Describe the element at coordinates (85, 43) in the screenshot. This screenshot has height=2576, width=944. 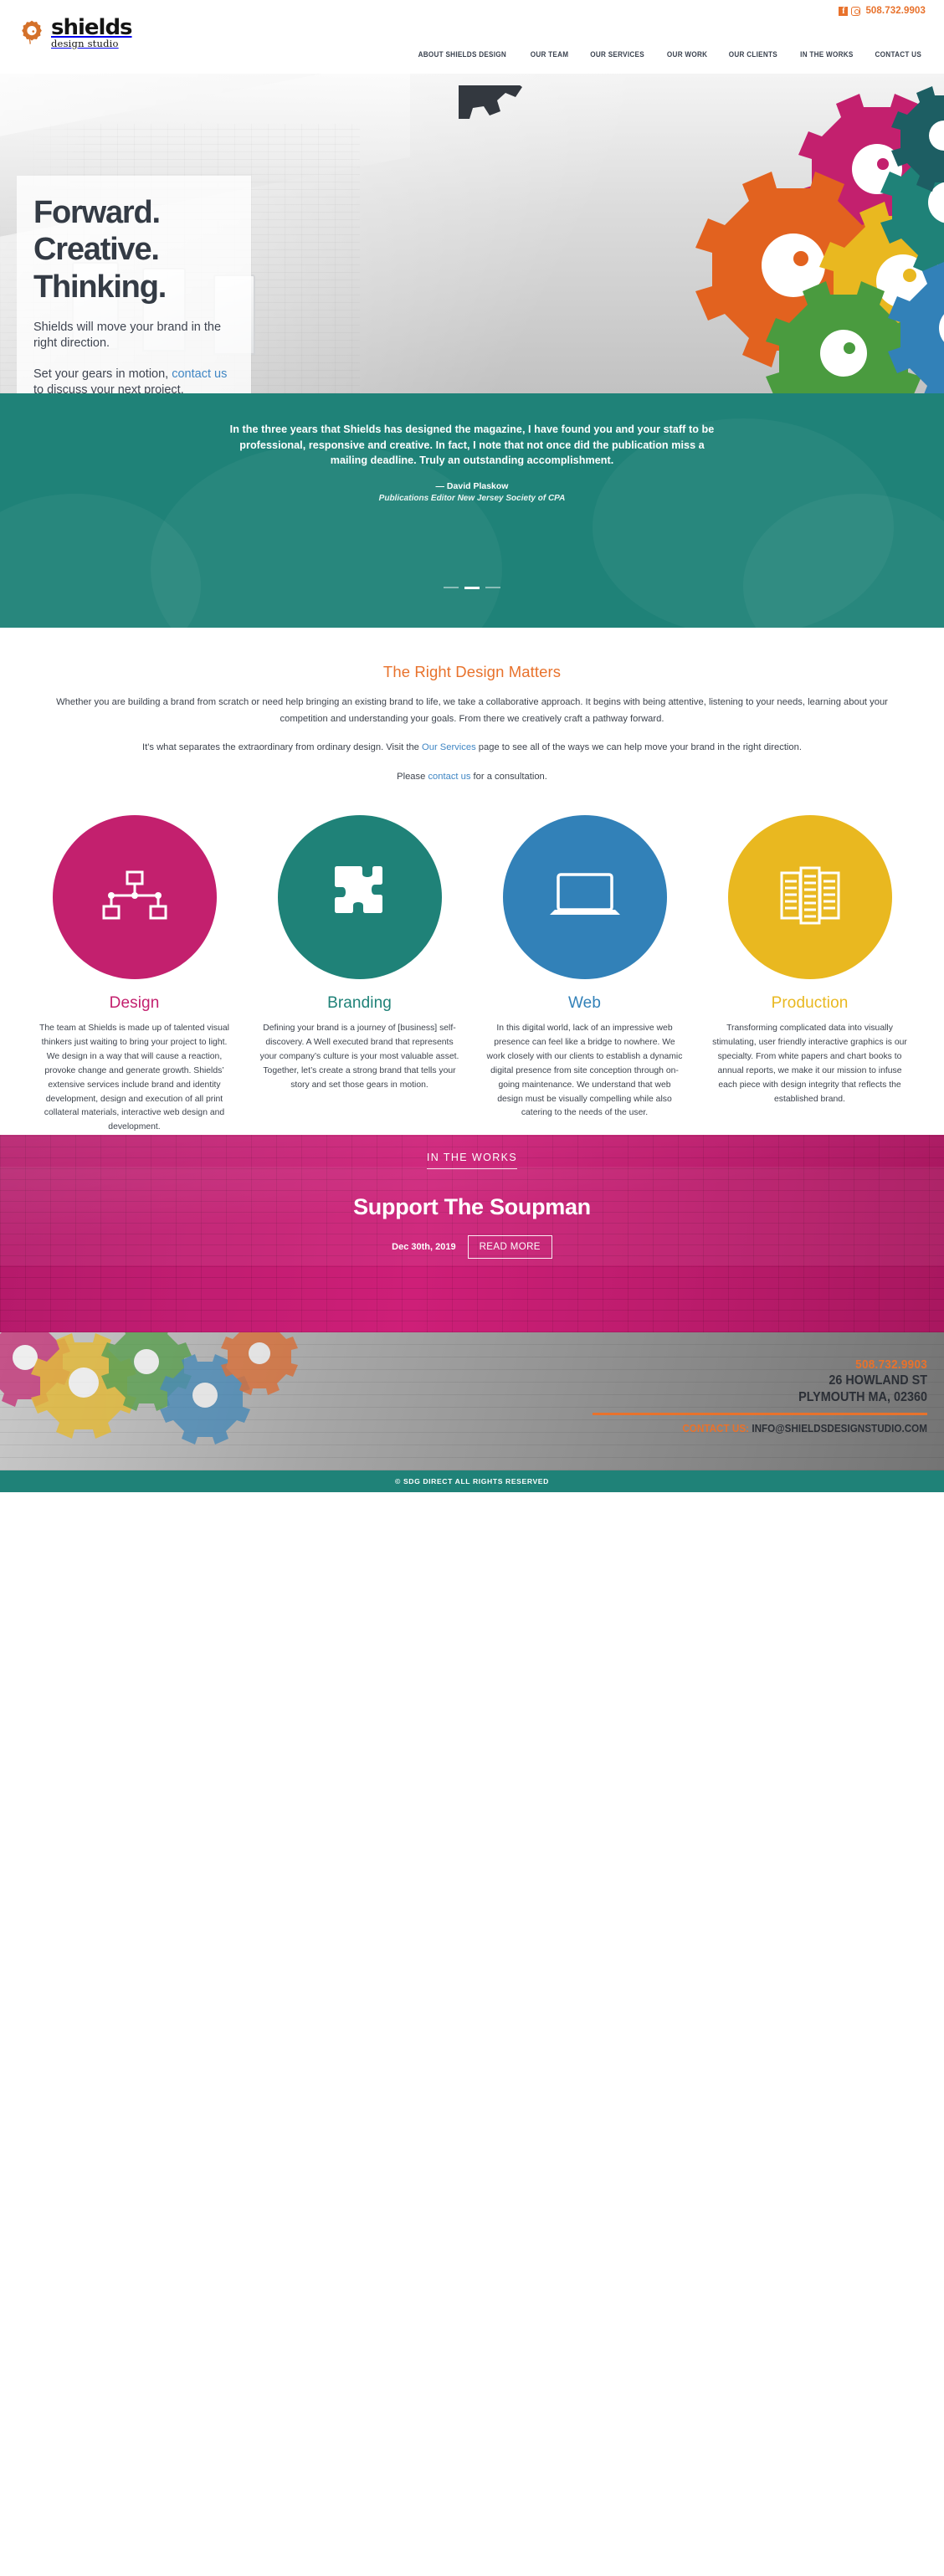
I see `logo-tagline: design studio` at that location.